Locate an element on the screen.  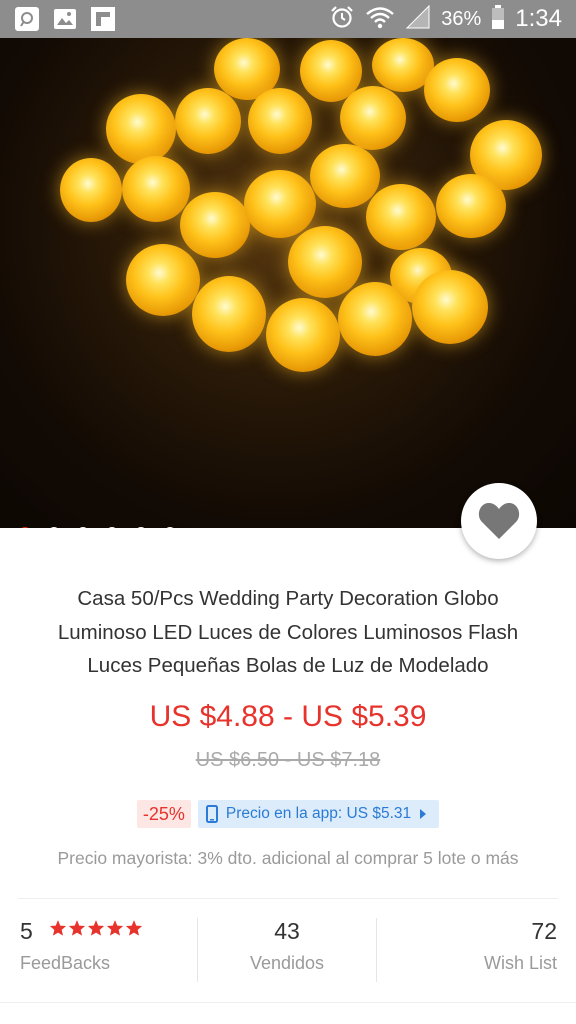
app-price-button: Precio en la app: US $5.31 is located at coordinates (318, 814).